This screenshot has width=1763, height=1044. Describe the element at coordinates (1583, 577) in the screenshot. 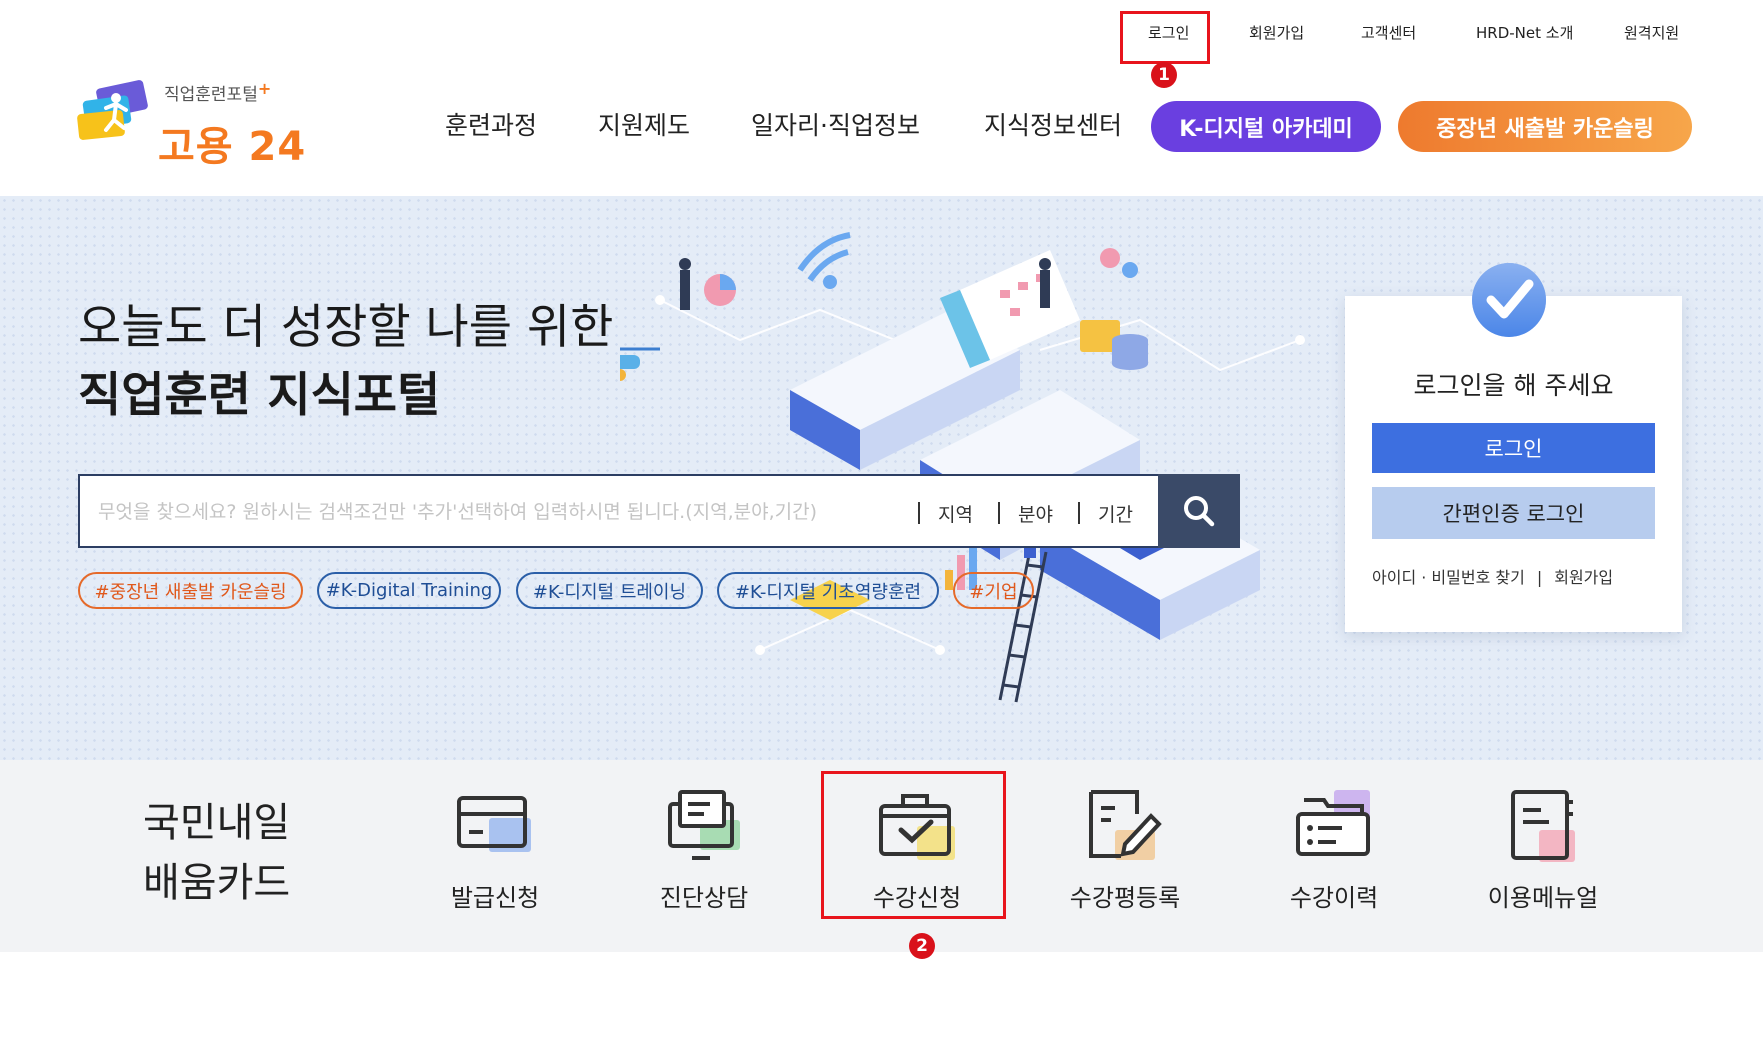

I see `card-signup-link: 회원가입` at that location.